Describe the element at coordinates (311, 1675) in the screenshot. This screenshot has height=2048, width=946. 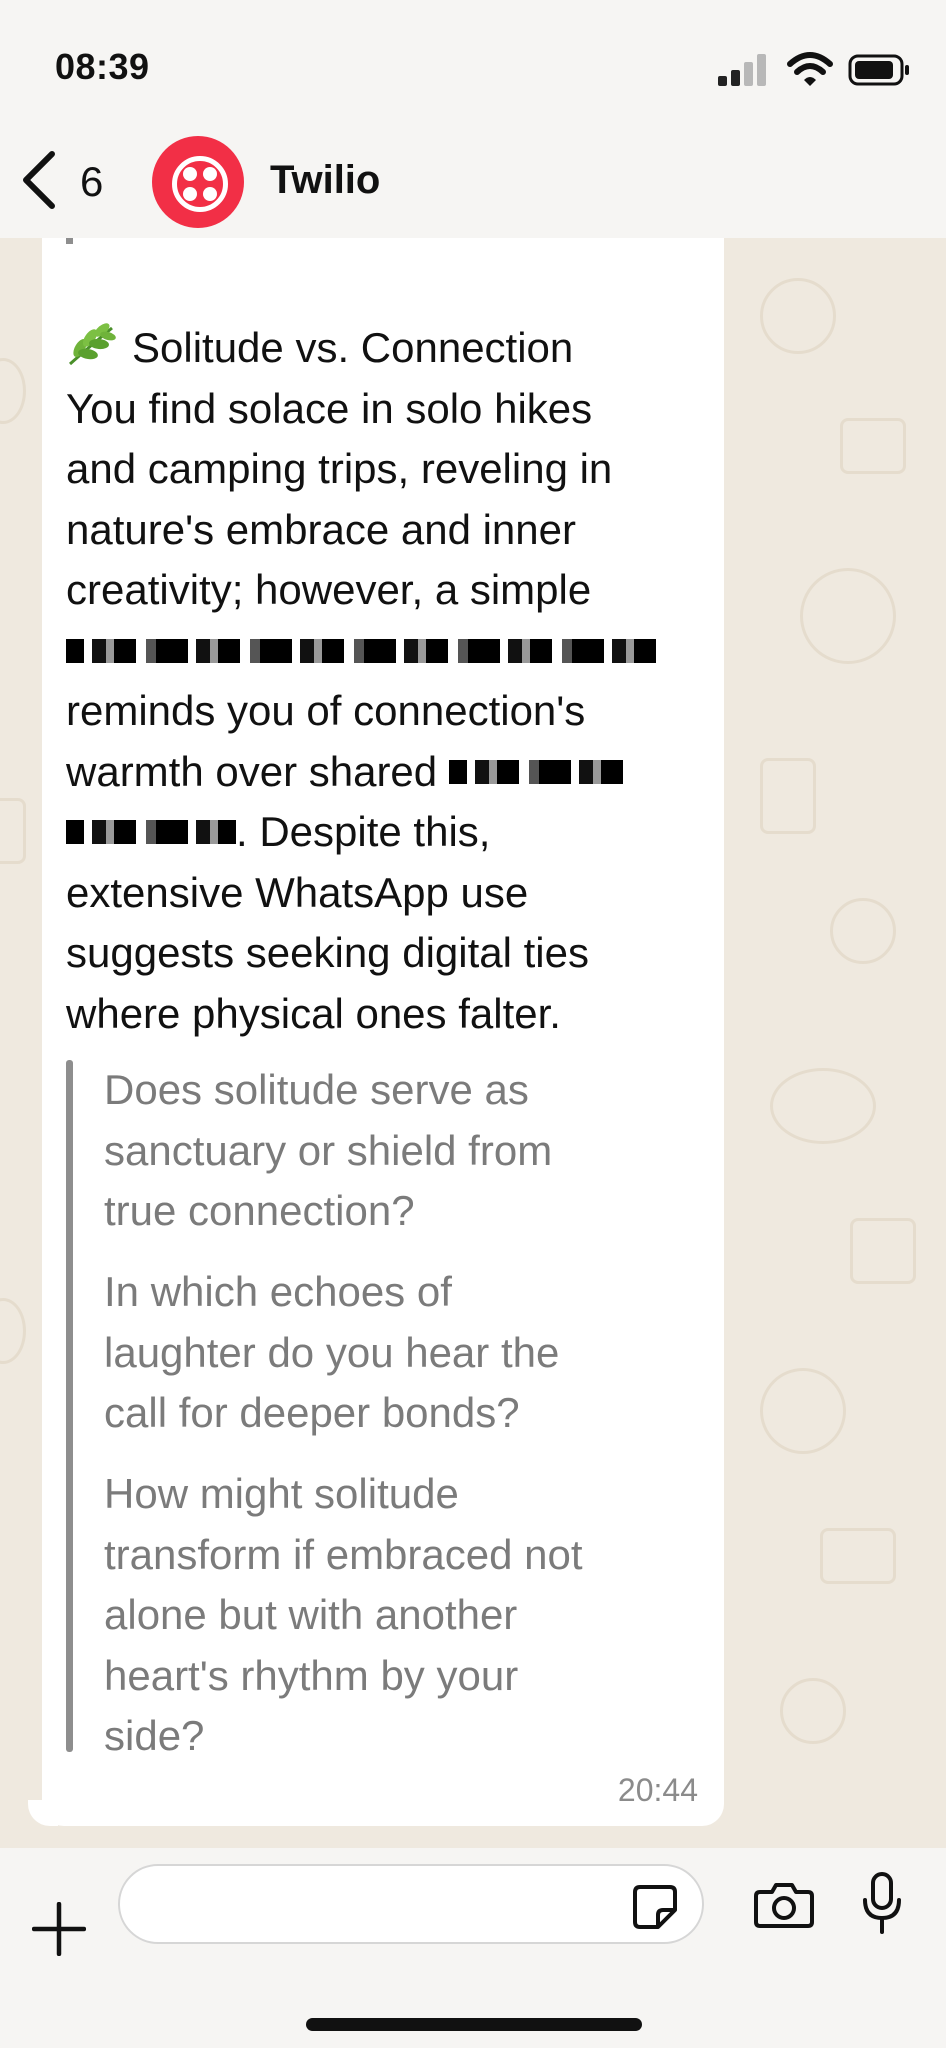
I see `quote-line: heart's rhythm by your` at that location.